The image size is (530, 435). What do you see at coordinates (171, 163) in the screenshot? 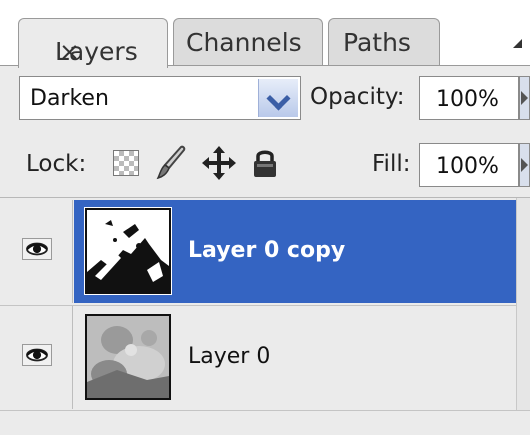
I see `lock-image-pixels-icon` at bounding box center [171, 163].